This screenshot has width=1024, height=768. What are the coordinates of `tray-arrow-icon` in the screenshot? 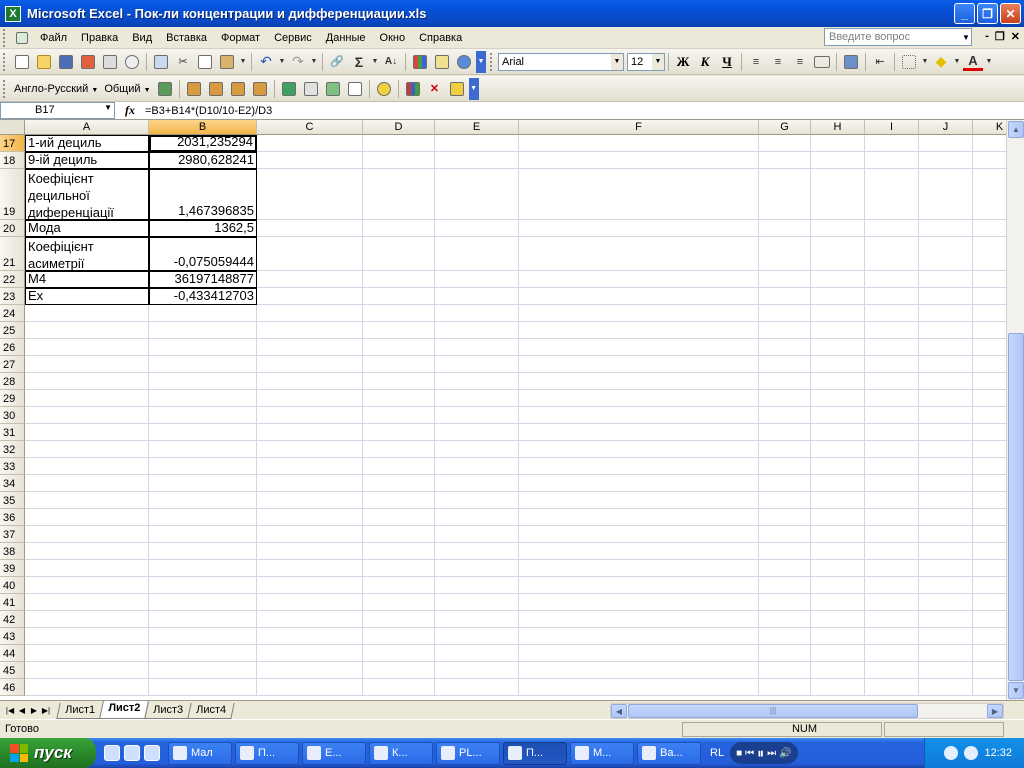 It's located at (951, 753).